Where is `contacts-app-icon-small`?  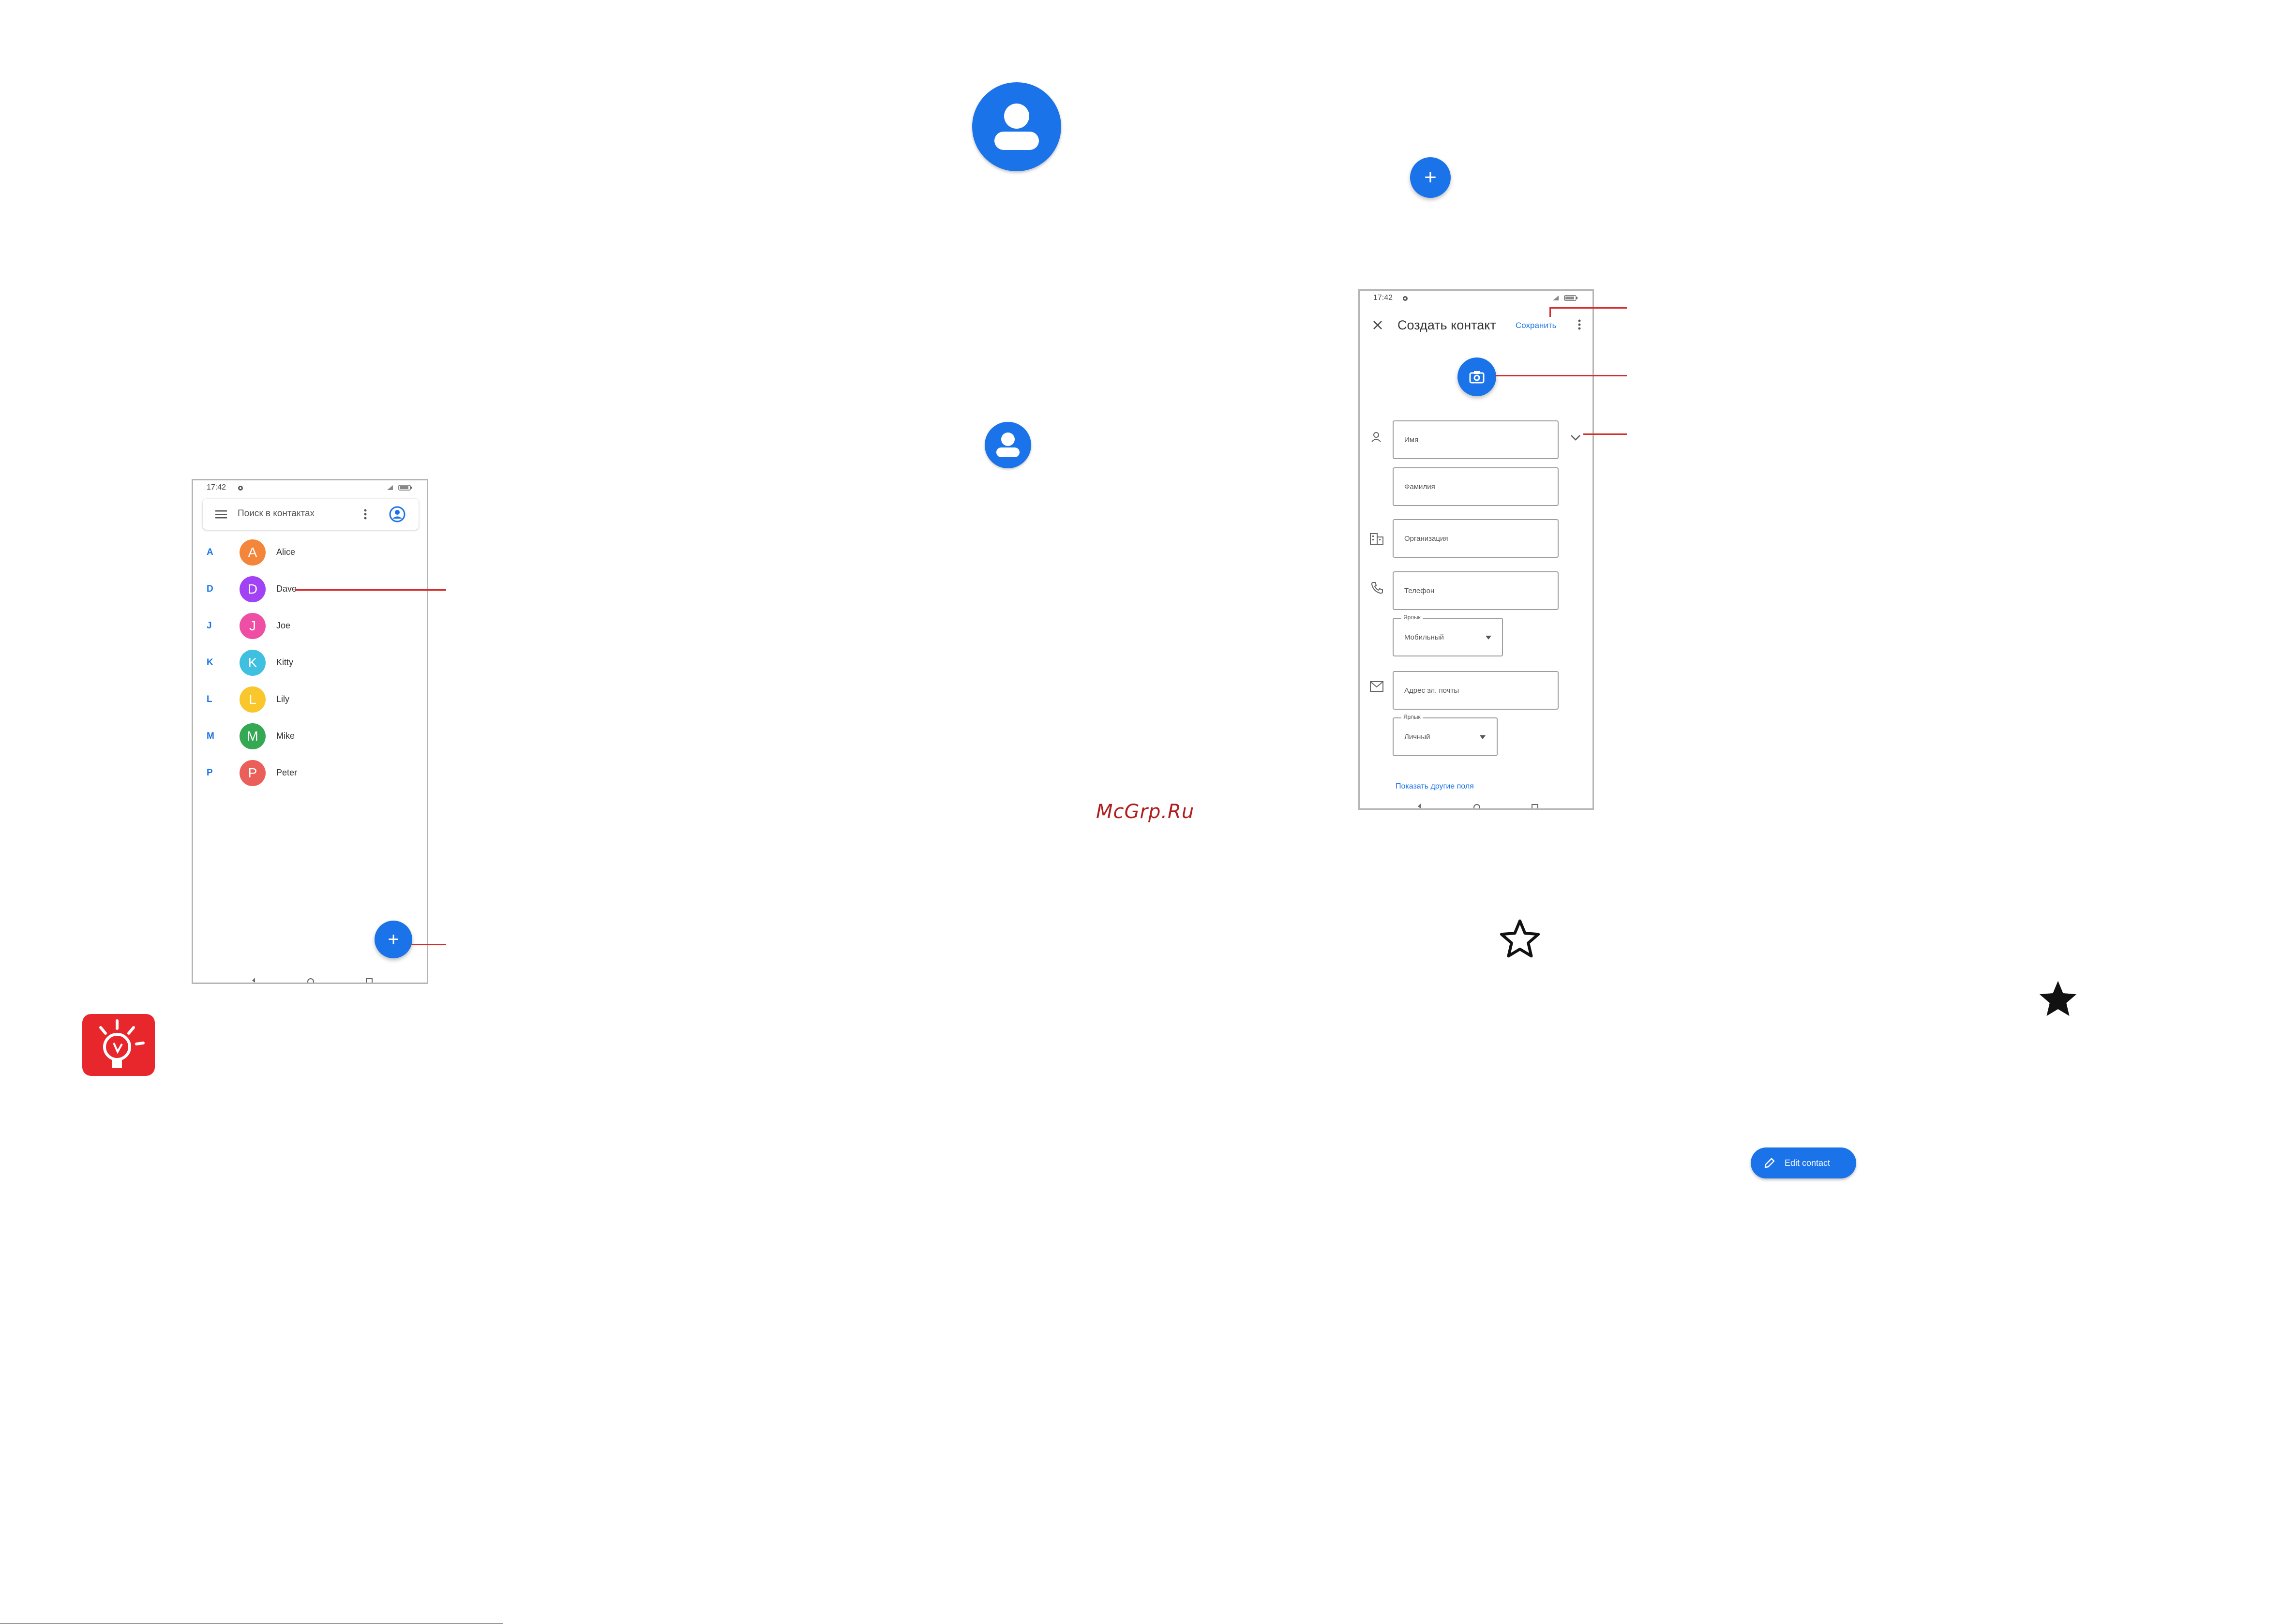
contacts-app-icon-small is located at coordinates (1008, 445).